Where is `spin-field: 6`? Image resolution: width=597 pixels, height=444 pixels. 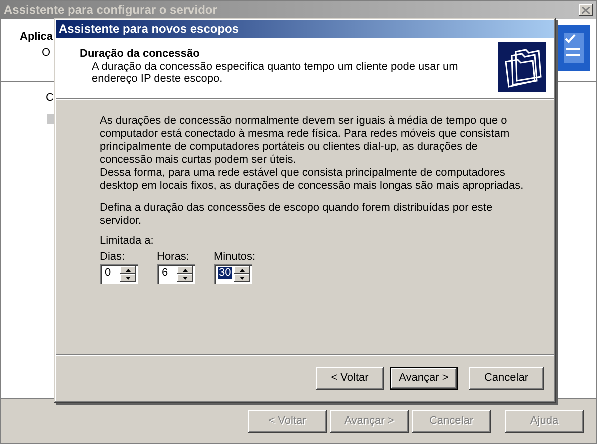
spin-field: 6 is located at coordinates (176, 274).